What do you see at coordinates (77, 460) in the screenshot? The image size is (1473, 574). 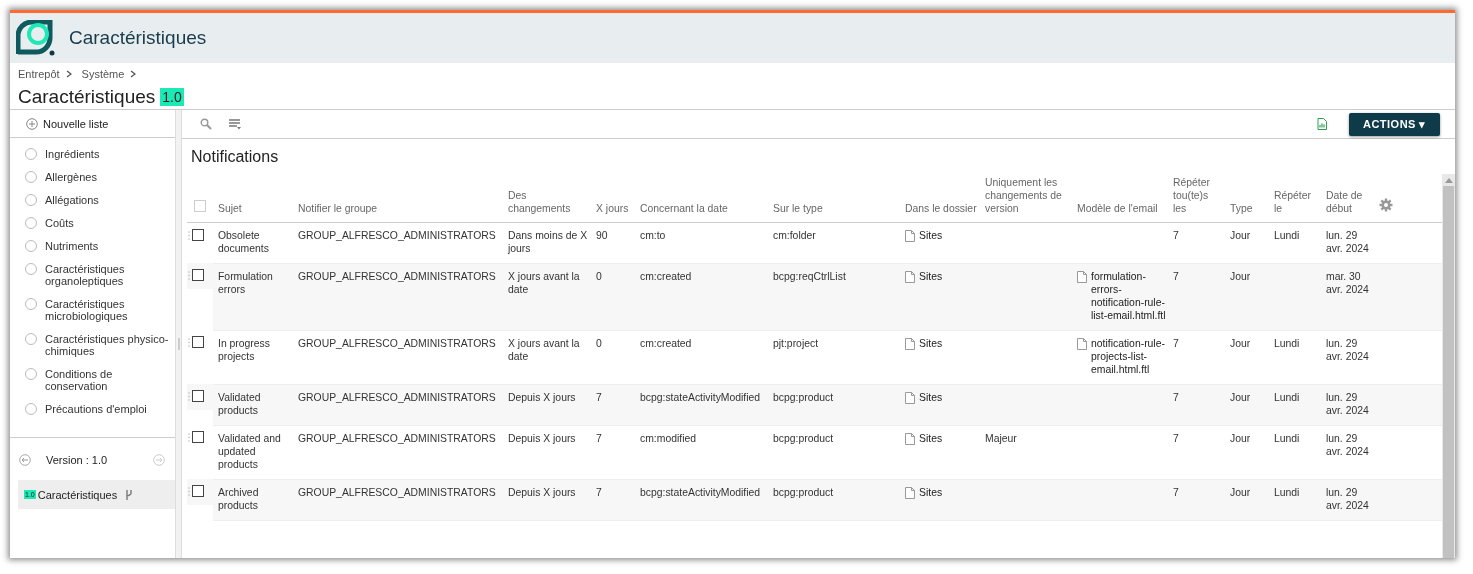 I see `version-label: Version : 1.0` at bounding box center [77, 460].